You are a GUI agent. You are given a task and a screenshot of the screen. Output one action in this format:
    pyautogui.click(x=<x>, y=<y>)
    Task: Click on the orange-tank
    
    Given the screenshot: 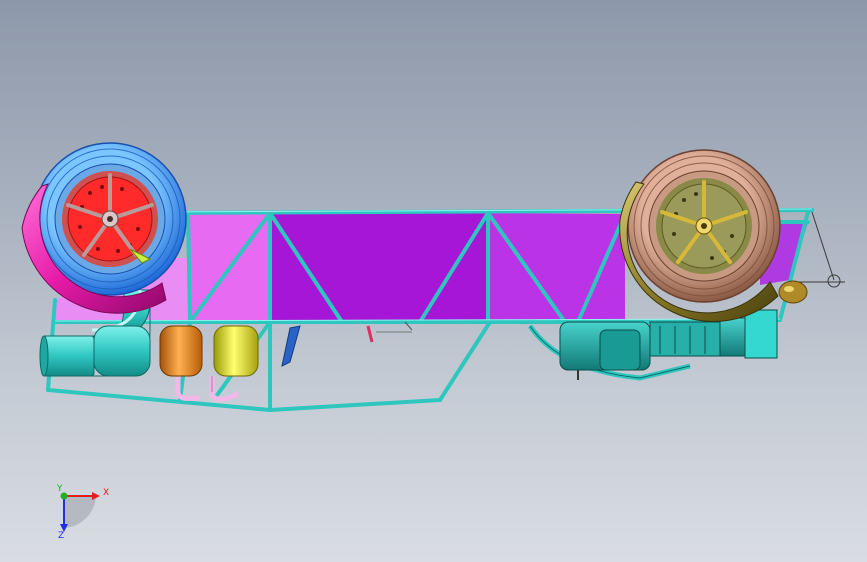 What is the action you would take?
    pyautogui.click(x=181, y=351)
    